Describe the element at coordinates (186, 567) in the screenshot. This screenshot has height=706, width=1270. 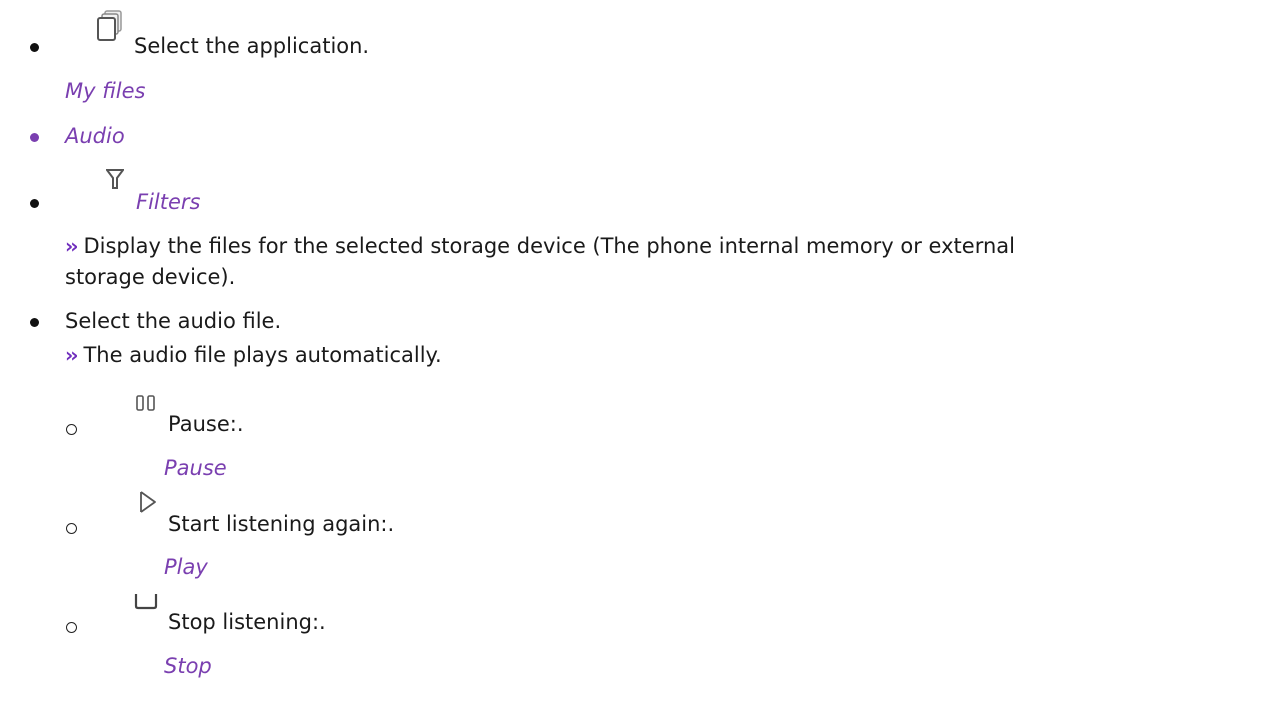
I see `play-label: Play` at that location.